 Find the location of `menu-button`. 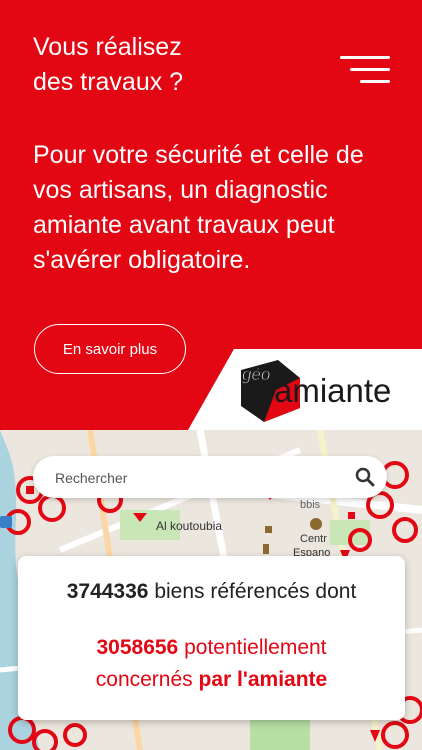

menu-button is located at coordinates (365, 69).